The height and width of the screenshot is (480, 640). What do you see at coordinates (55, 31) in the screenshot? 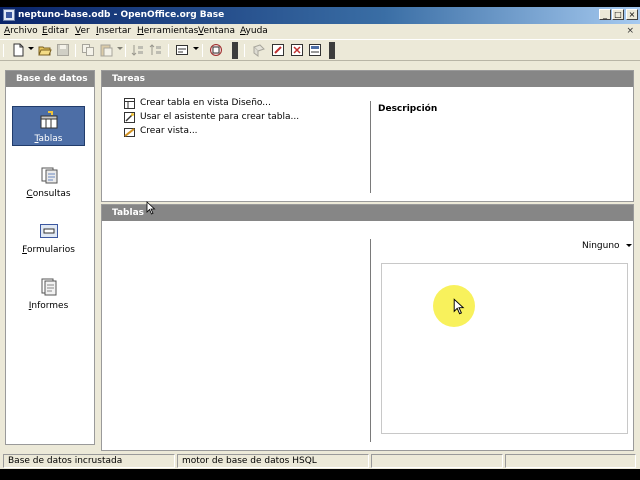
I see `menu-editar: Editar` at bounding box center [55, 31].